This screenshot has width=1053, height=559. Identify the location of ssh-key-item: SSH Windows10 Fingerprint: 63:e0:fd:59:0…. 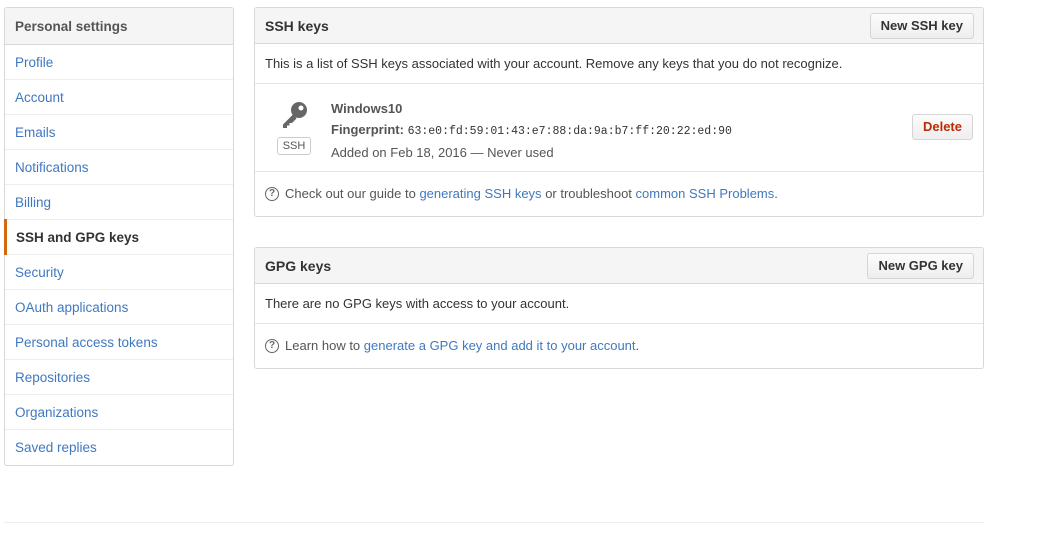
(619, 128).